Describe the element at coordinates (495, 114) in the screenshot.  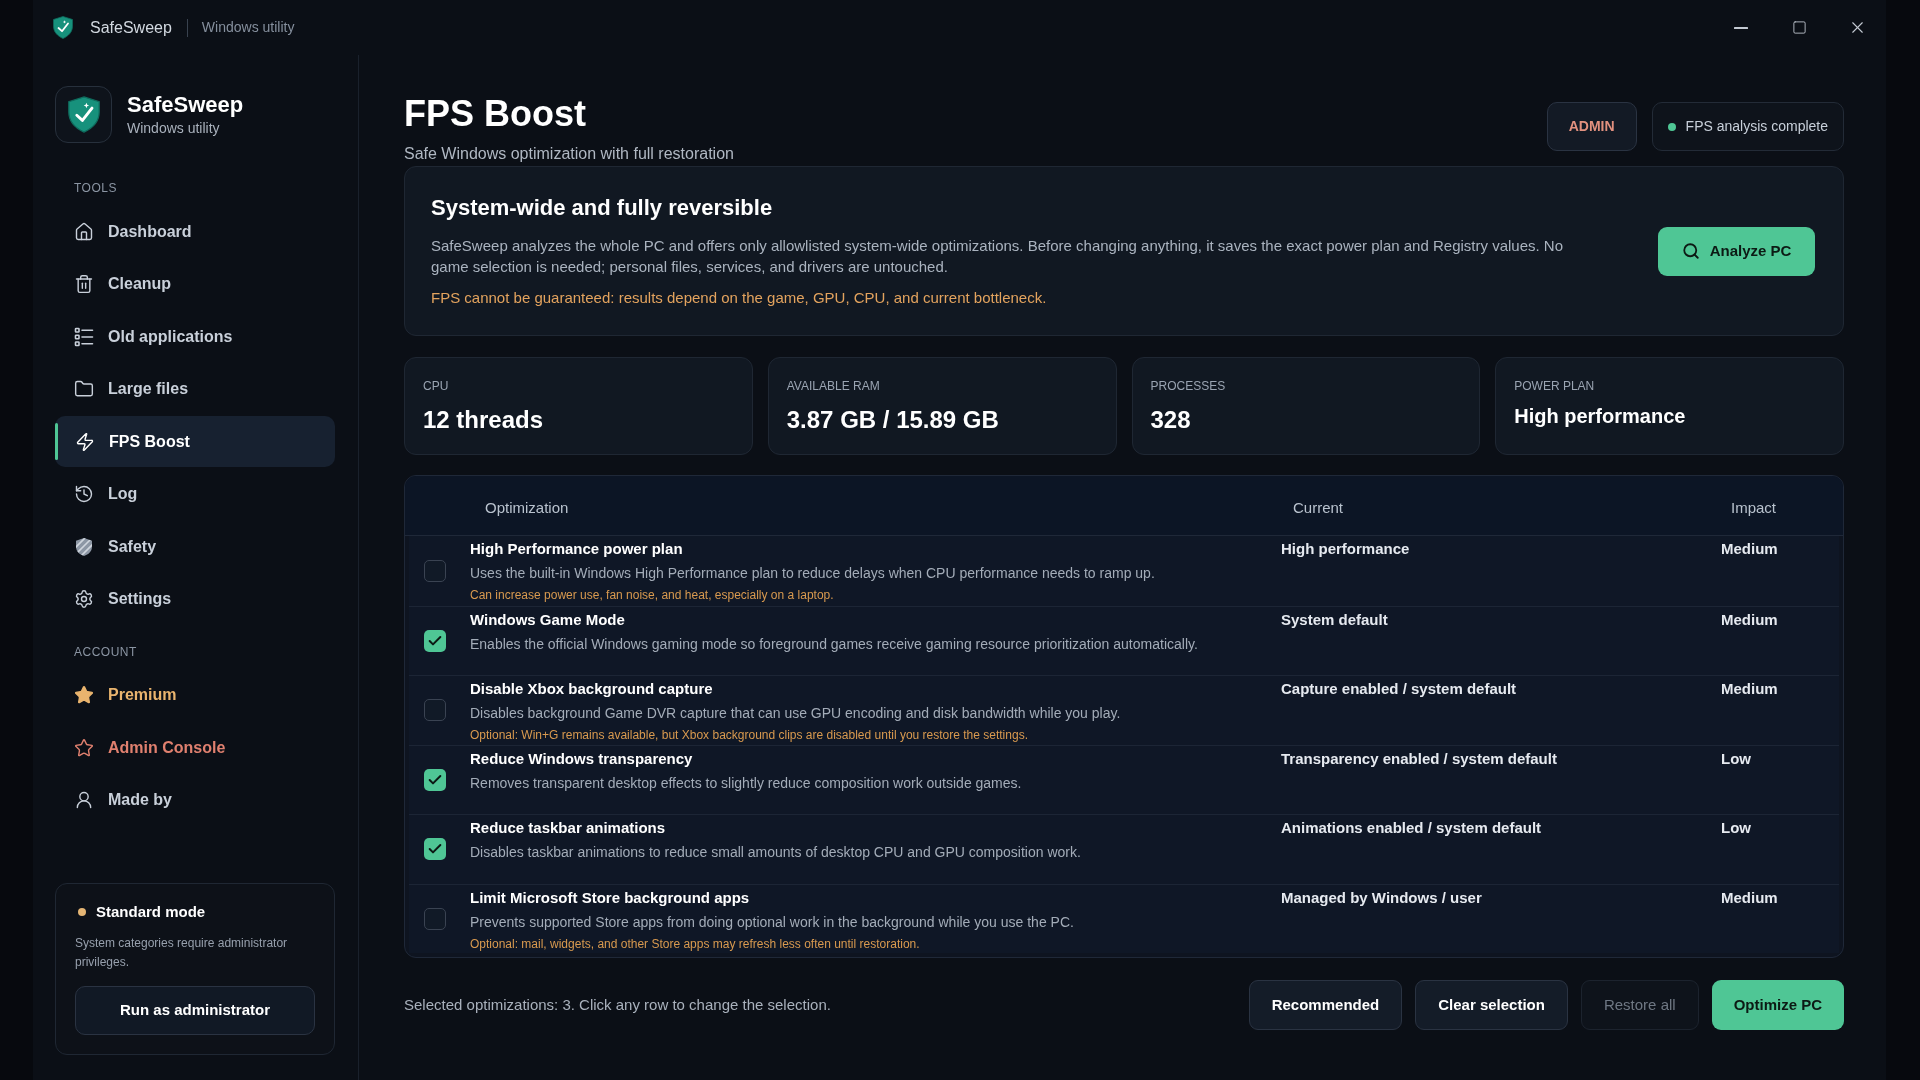
I see `page-title: FPS Boost` at that location.